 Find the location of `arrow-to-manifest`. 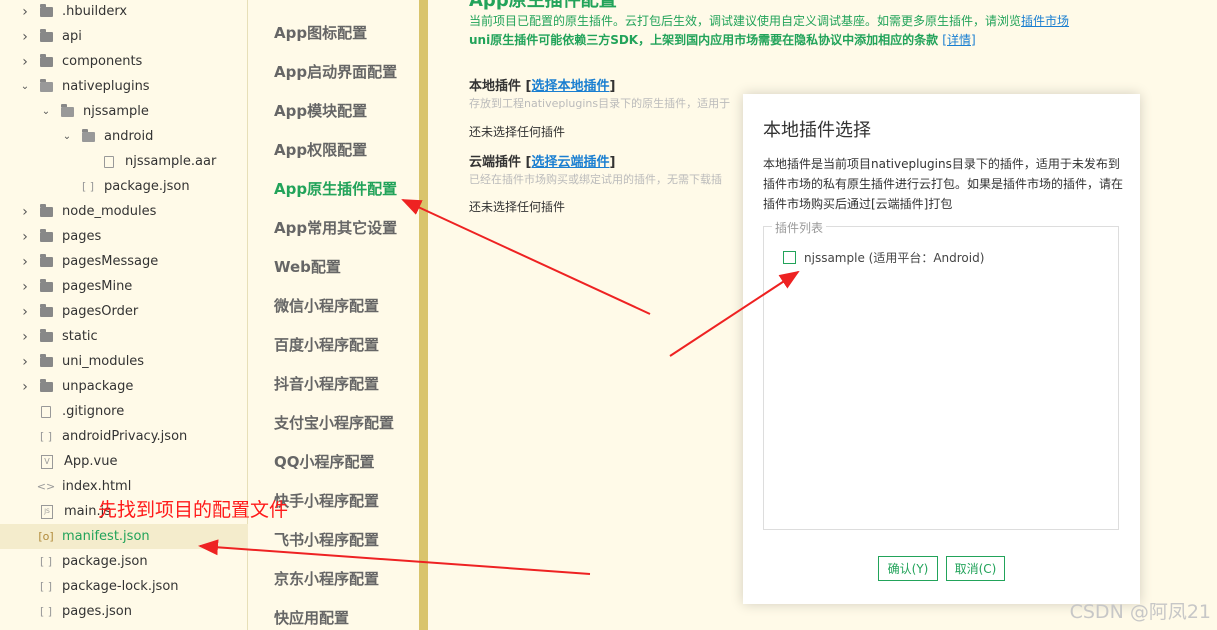

arrow-to-manifest is located at coordinates (394, 557).